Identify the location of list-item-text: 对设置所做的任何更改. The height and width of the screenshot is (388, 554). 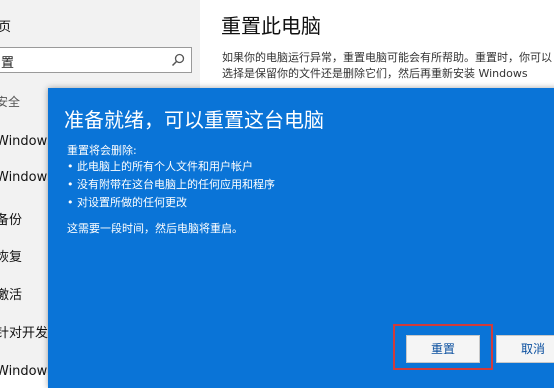
(132, 202).